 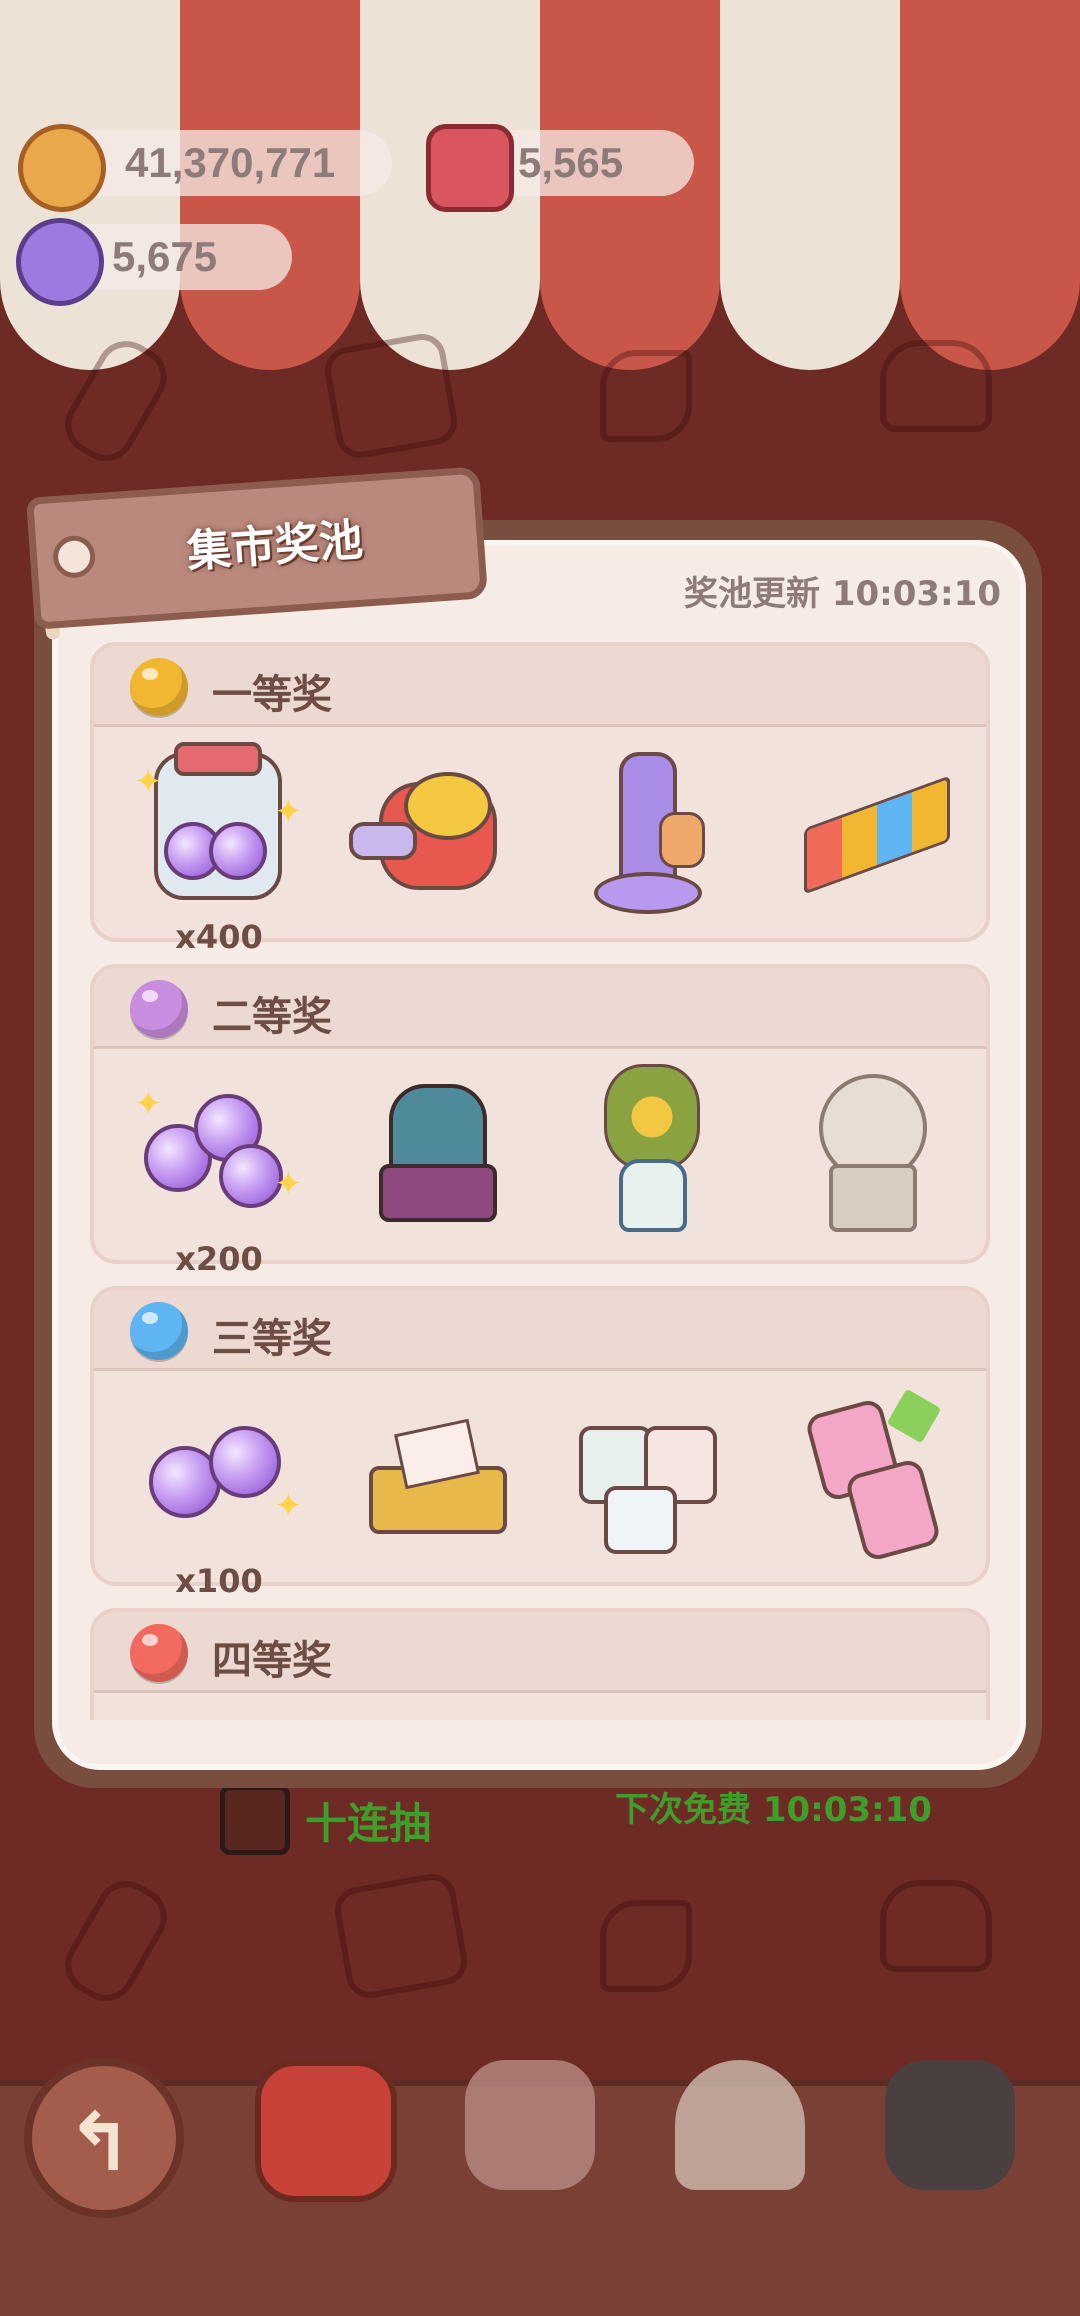 I want to click on item-quantity: x200, so click(x=219, y=1259).